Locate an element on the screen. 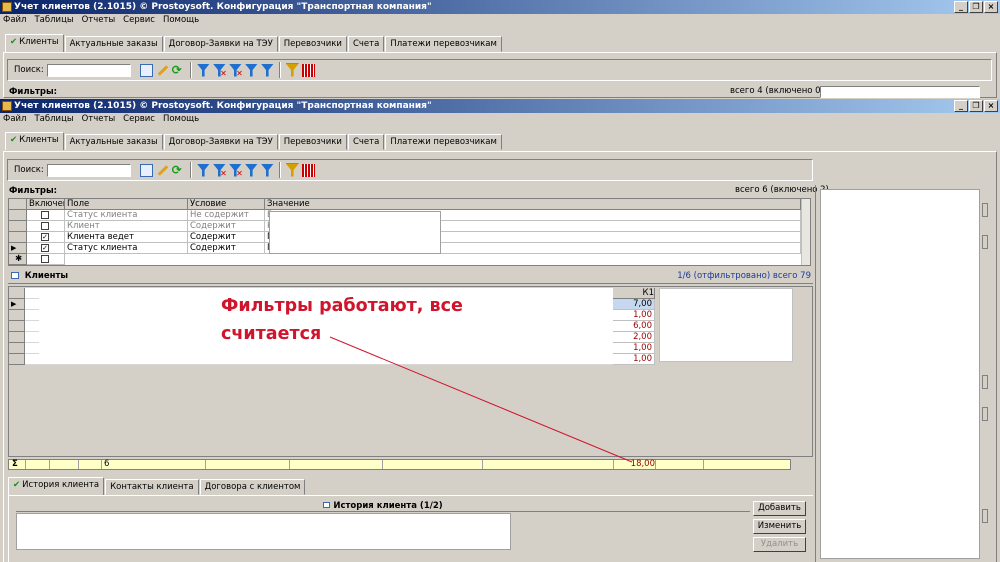 The width and height of the screenshot is (1000, 562). annotation-line1: Фильтры работают, все is located at coordinates (342, 306).